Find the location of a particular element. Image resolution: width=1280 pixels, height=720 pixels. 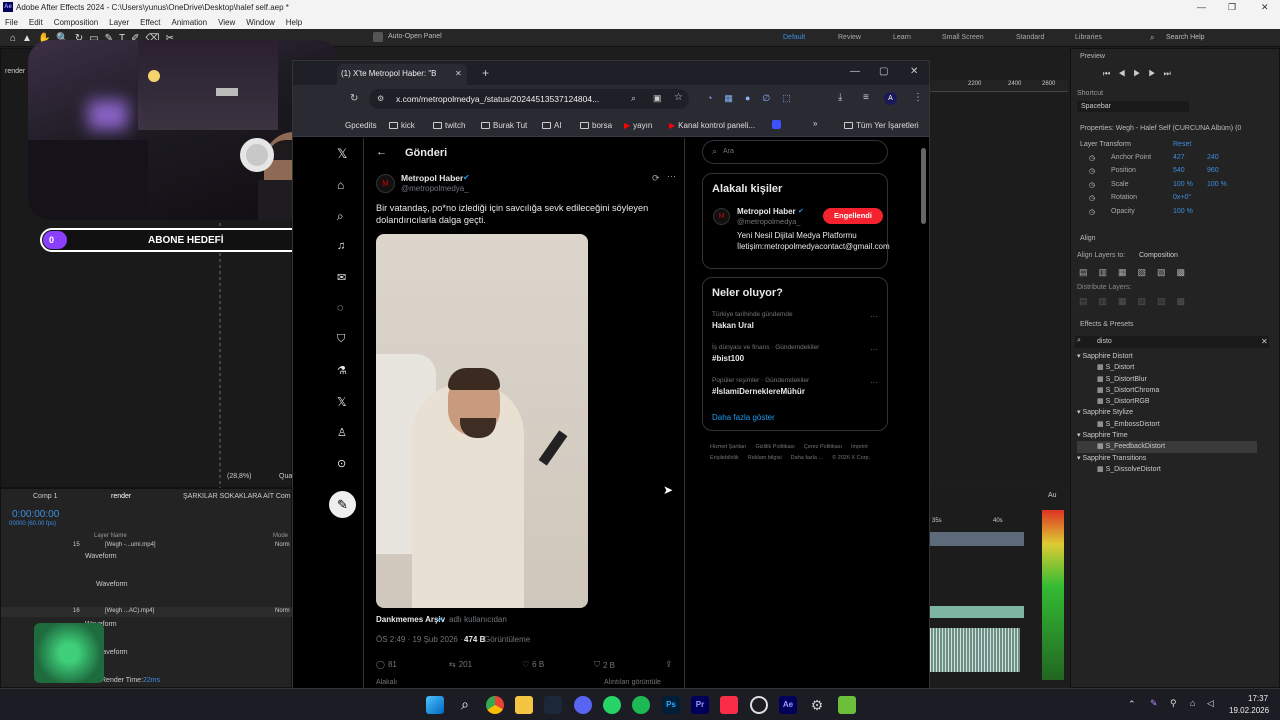

more-menu-icon: ⋮ is located at coordinates (918, 97).